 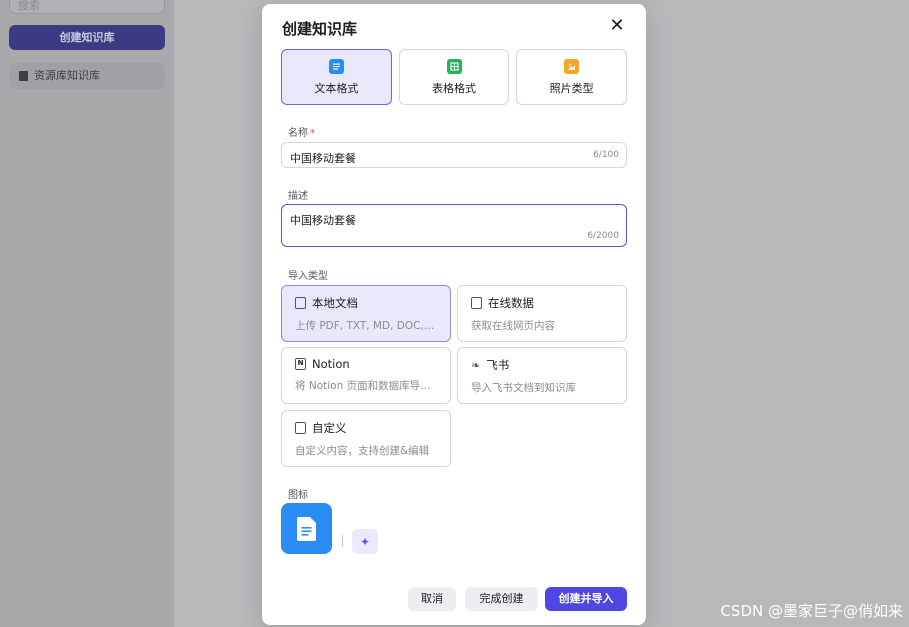 I want to click on option-description: 获取在线网页内容, so click(x=513, y=326).